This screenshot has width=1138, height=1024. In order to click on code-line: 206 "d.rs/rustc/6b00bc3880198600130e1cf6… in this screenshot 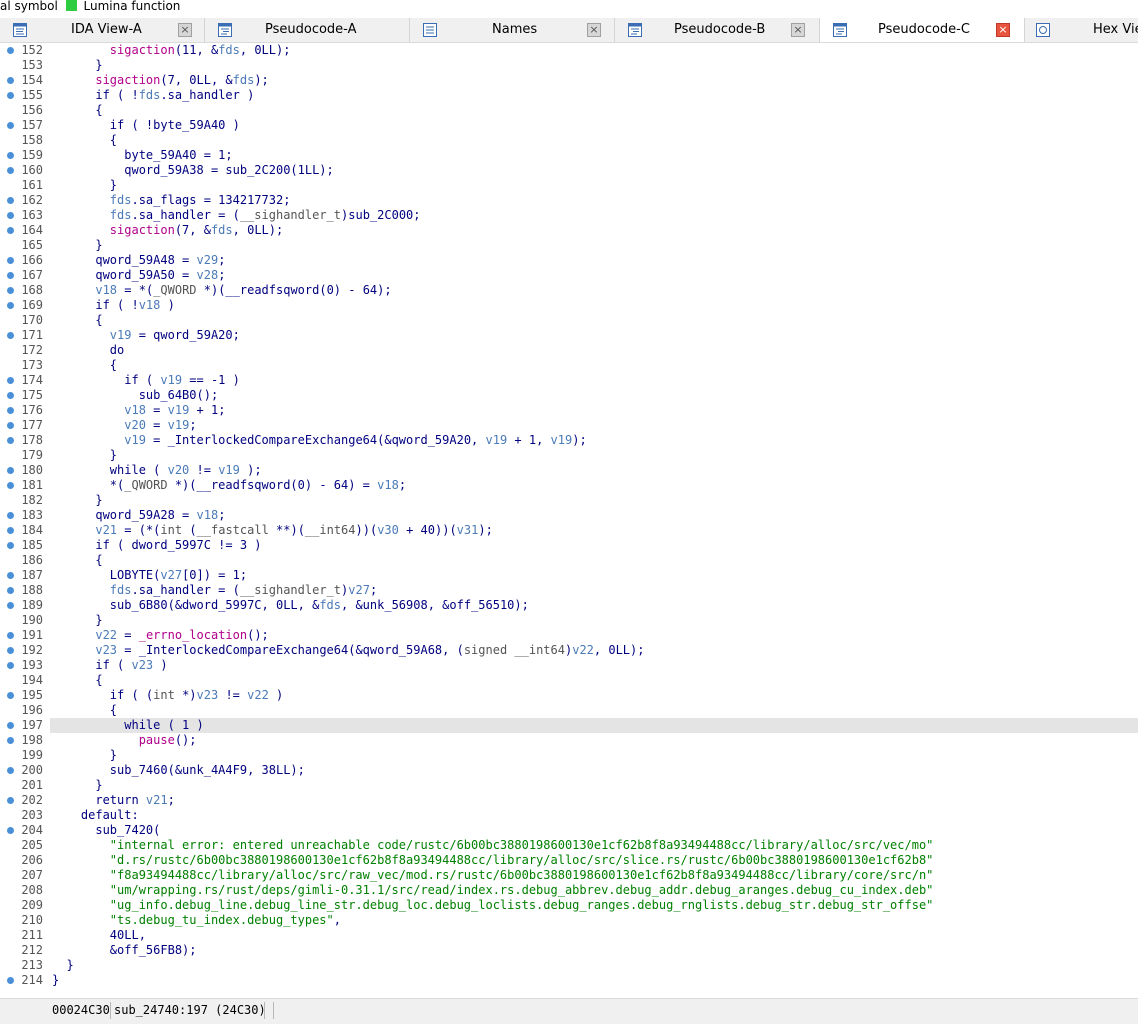, I will do `click(569, 860)`.